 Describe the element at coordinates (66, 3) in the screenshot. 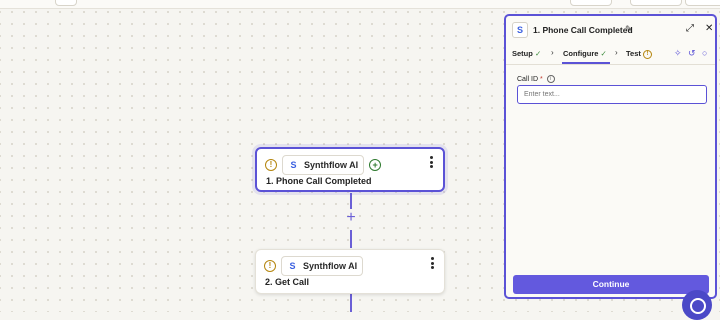

I see `toolbar-control` at that location.